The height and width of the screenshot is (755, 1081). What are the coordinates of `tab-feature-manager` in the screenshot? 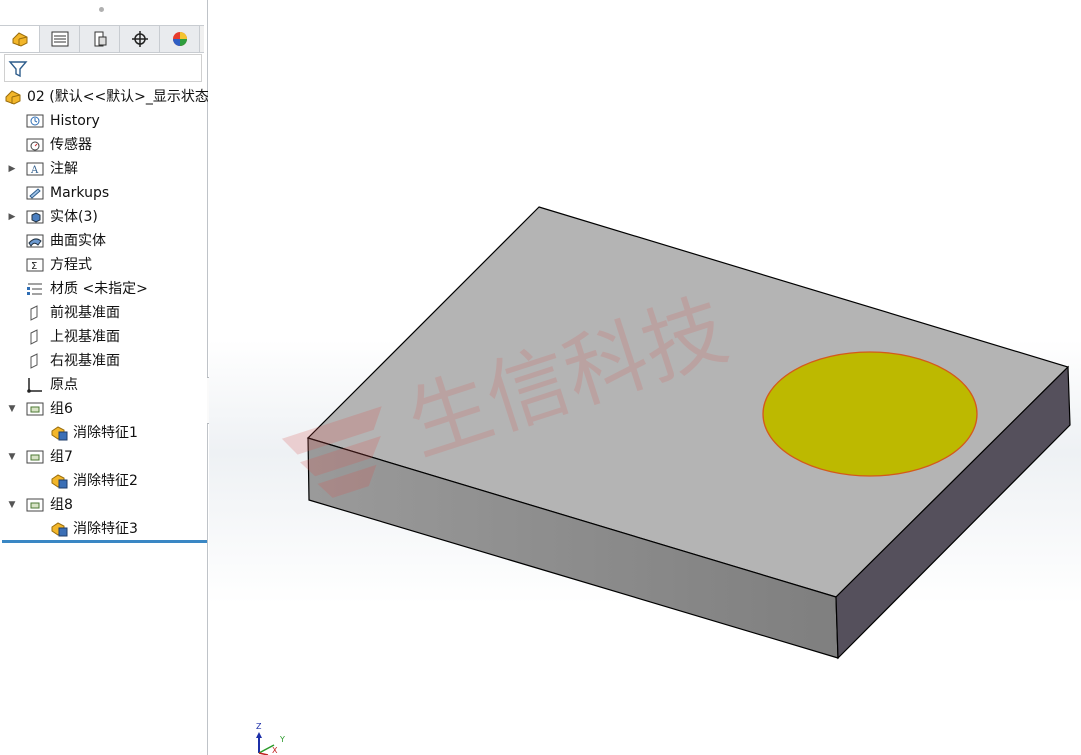 It's located at (20, 39).